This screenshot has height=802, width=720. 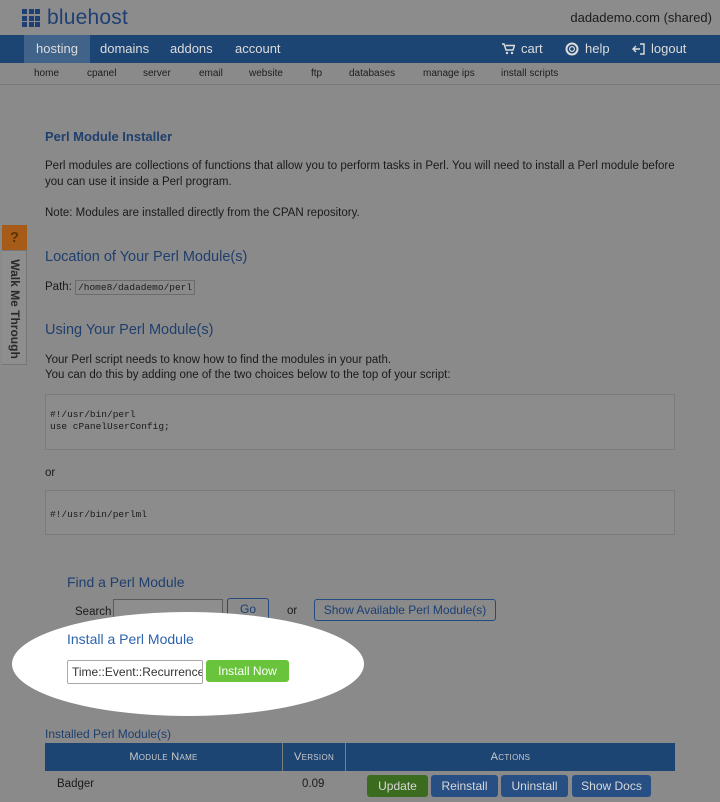 I want to click on path-line: Path: /home8/dadademo/perl, so click(x=365, y=287).